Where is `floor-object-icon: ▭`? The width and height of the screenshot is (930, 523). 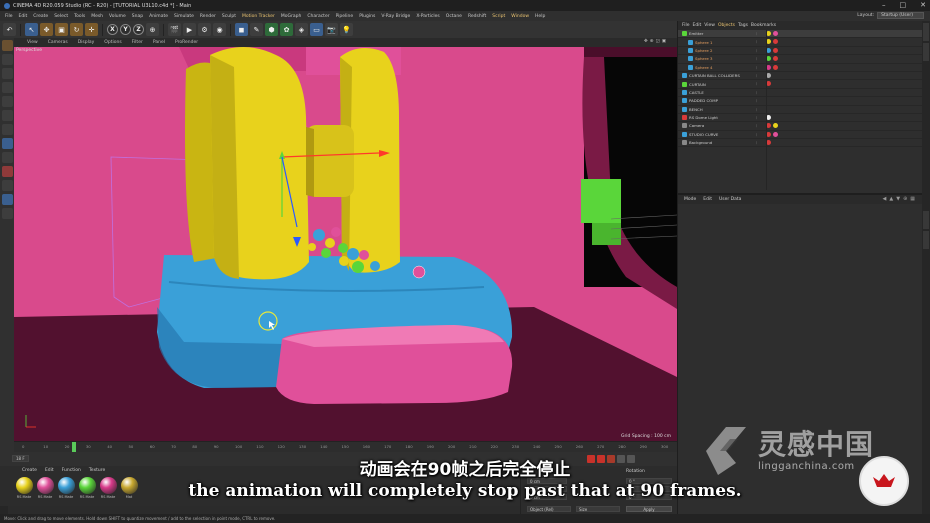 floor-object-icon: ▭ is located at coordinates (316, 29).